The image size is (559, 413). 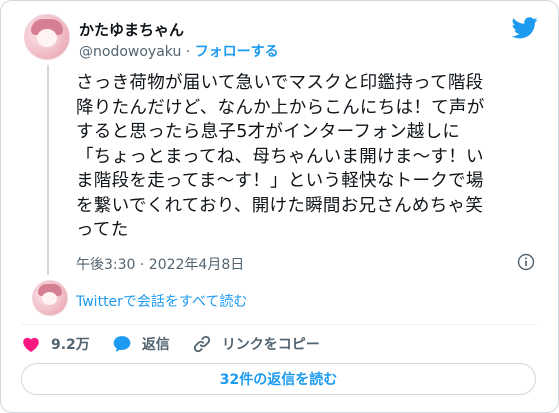 I want to click on like-button: 9.2万, so click(x=55, y=344).